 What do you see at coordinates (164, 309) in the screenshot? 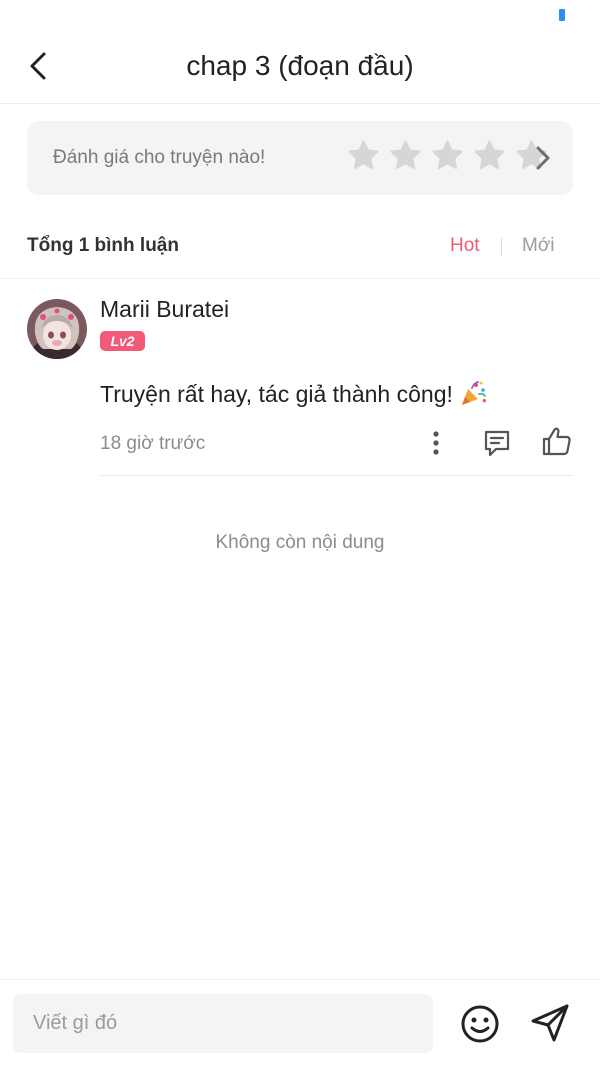
I see `comment-username: Marii Buratei` at bounding box center [164, 309].